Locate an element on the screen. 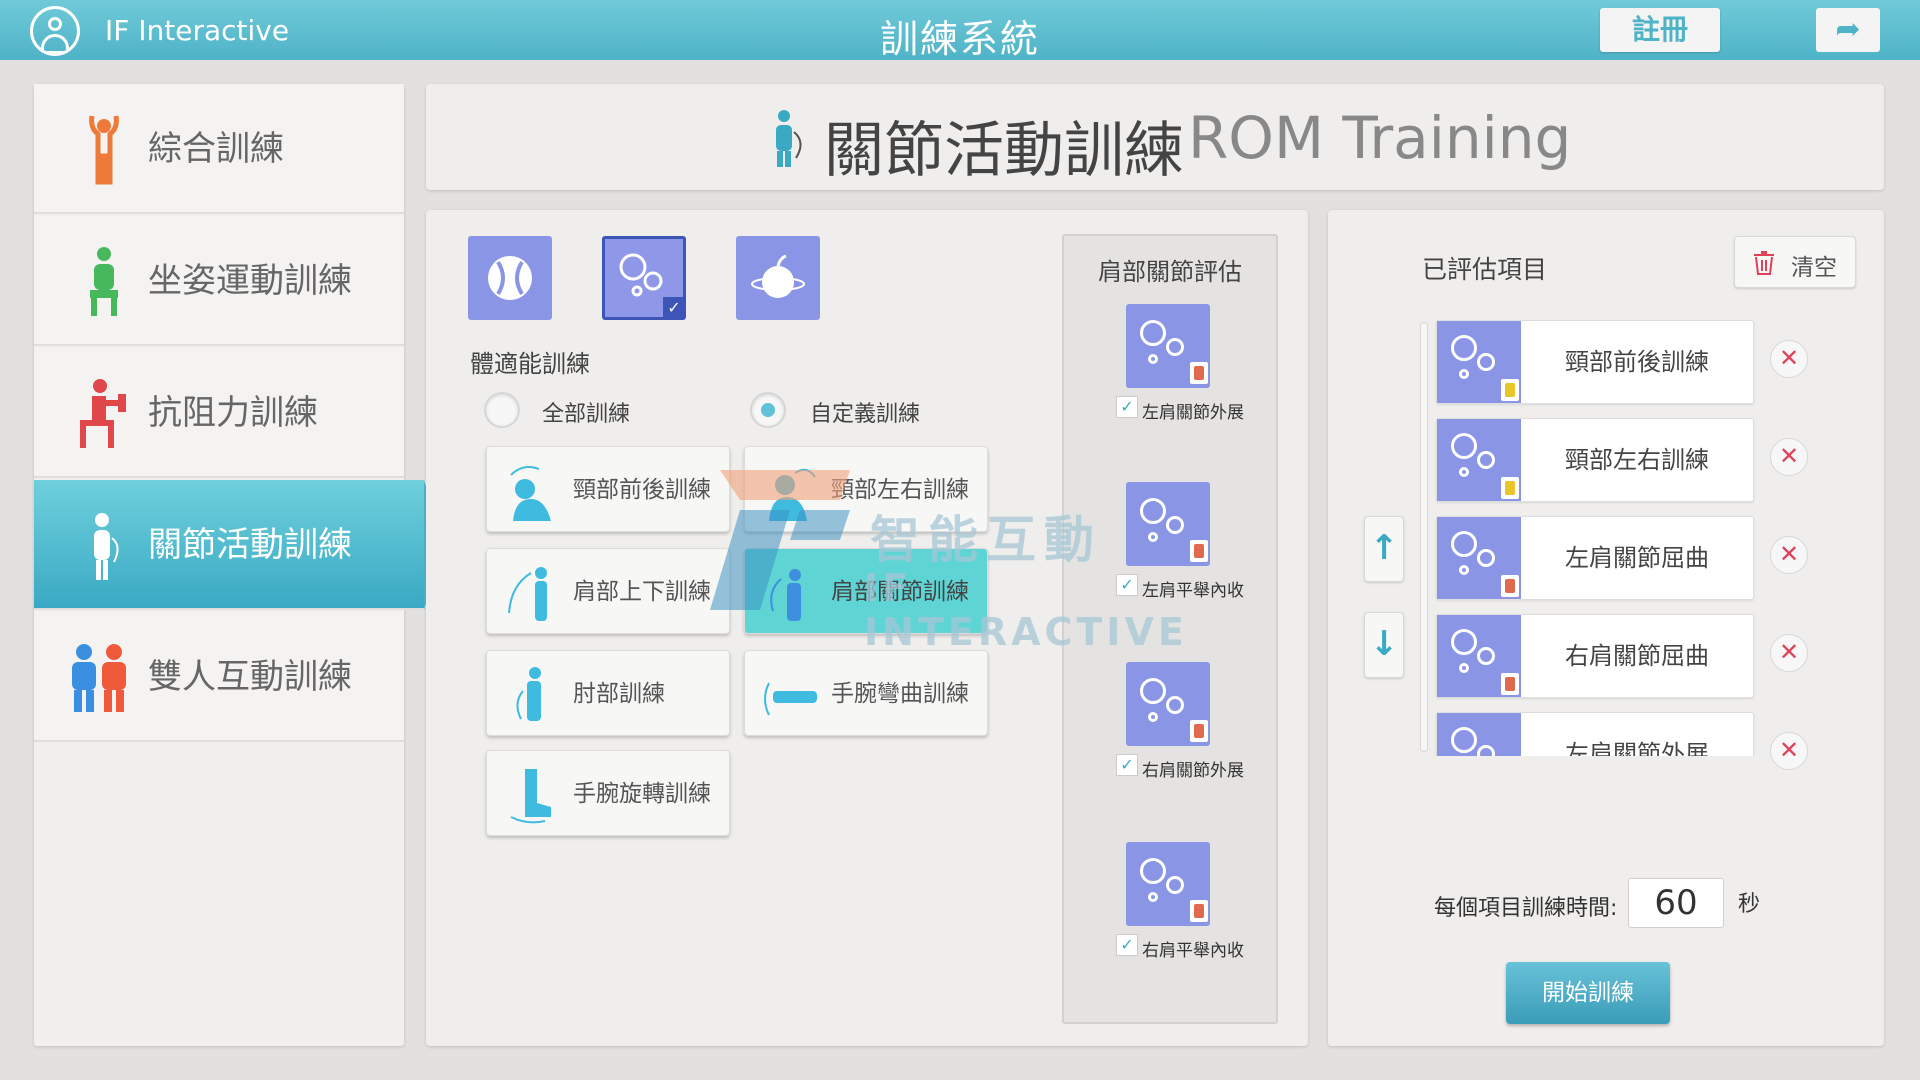 The image size is (1920, 1080). check-icon: ✓ is located at coordinates (674, 308).